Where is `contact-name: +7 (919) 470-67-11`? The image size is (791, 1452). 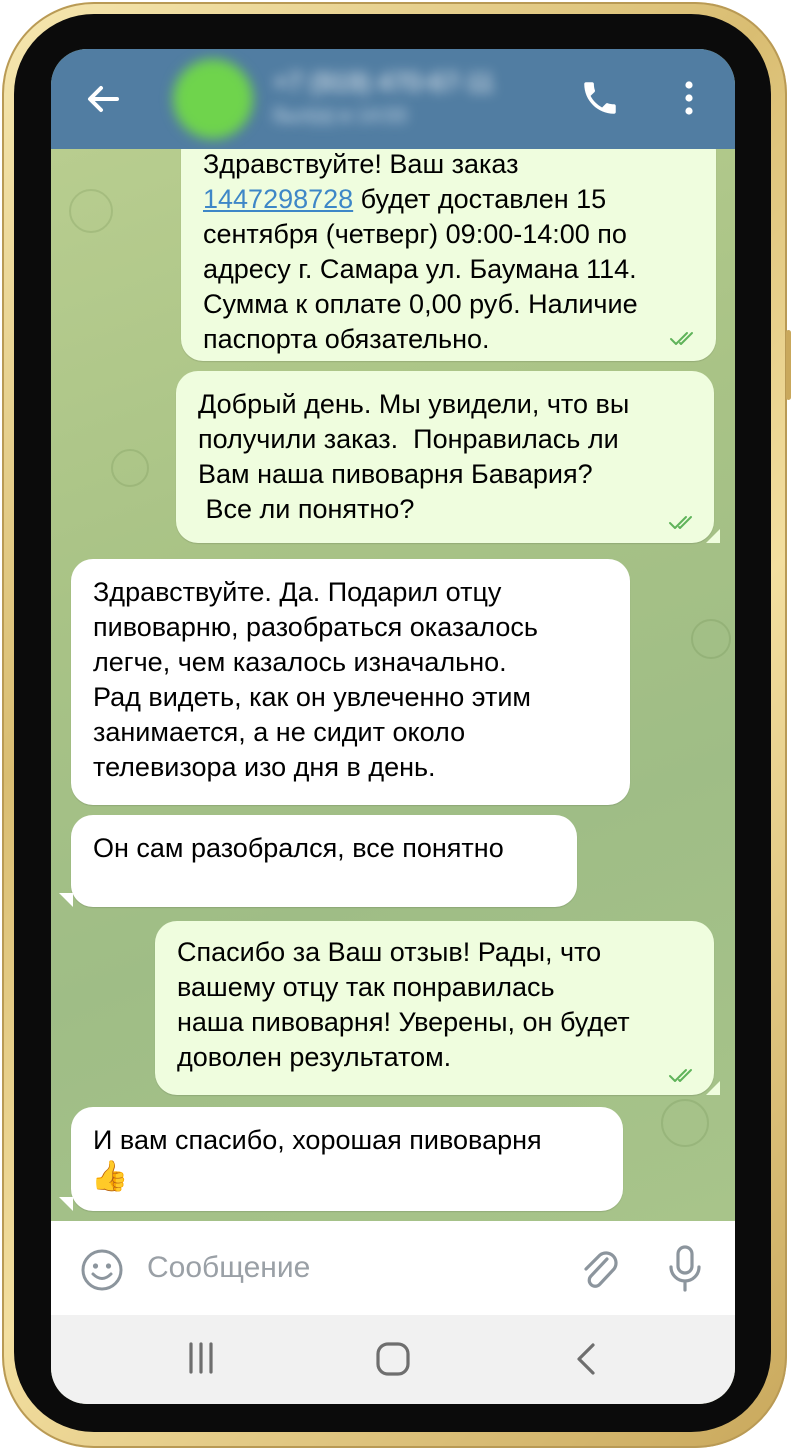
contact-name: +7 (919) 470-67-11 is located at coordinates (383, 82).